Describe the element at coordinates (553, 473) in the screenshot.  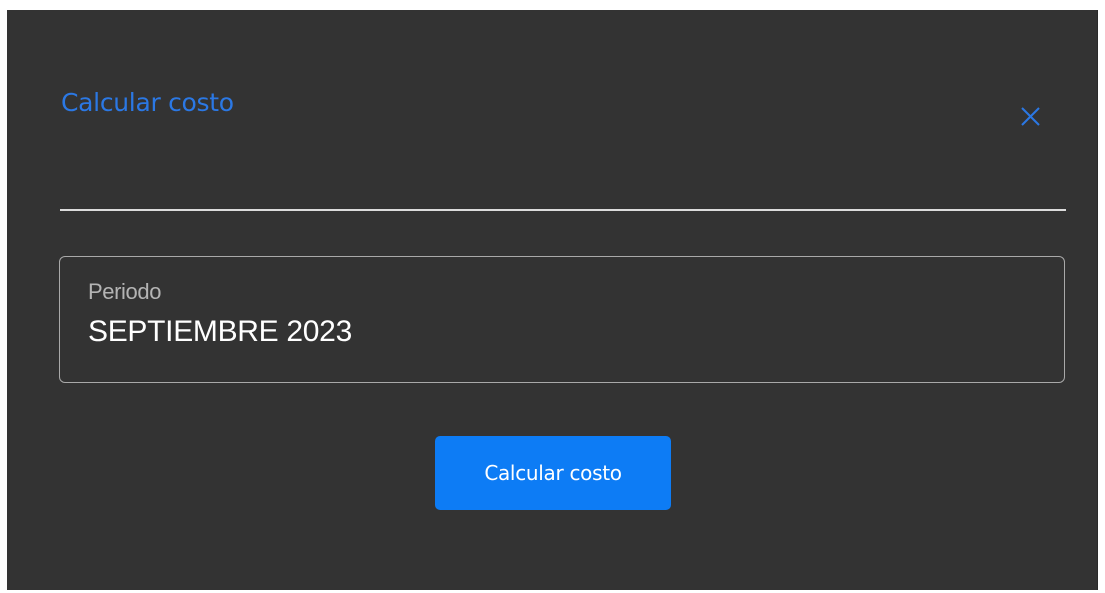
I see `calculate-cost-button: Calcular costo` at that location.